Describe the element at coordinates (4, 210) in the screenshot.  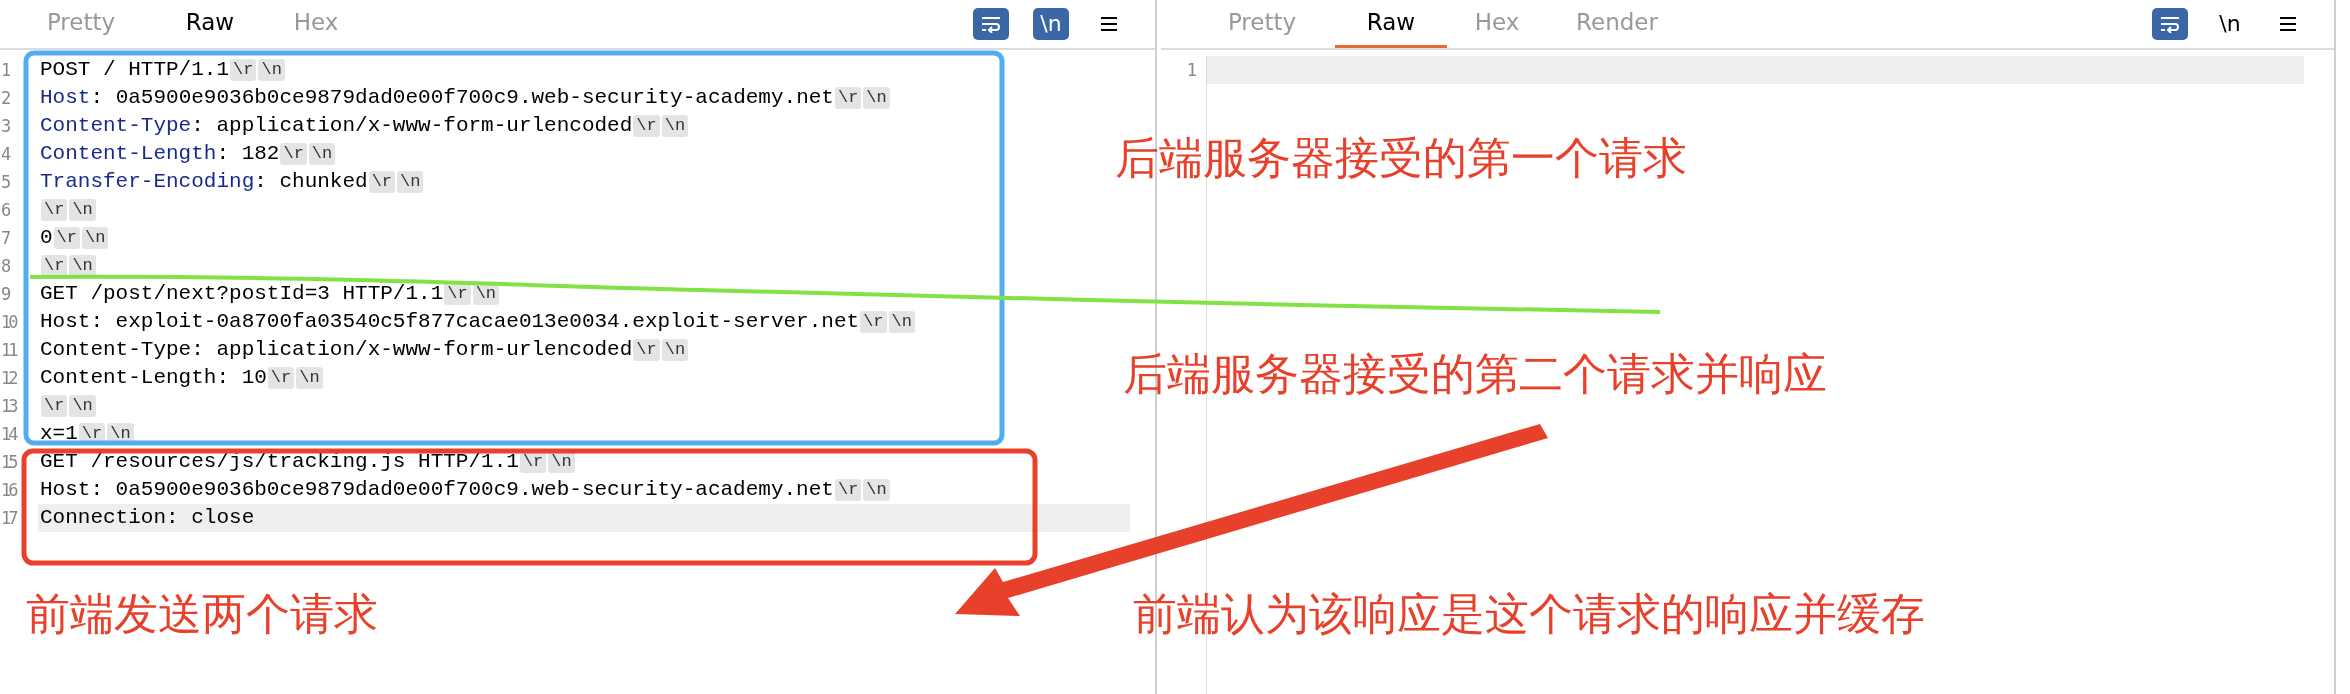
I see `line-number: 6` at that location.